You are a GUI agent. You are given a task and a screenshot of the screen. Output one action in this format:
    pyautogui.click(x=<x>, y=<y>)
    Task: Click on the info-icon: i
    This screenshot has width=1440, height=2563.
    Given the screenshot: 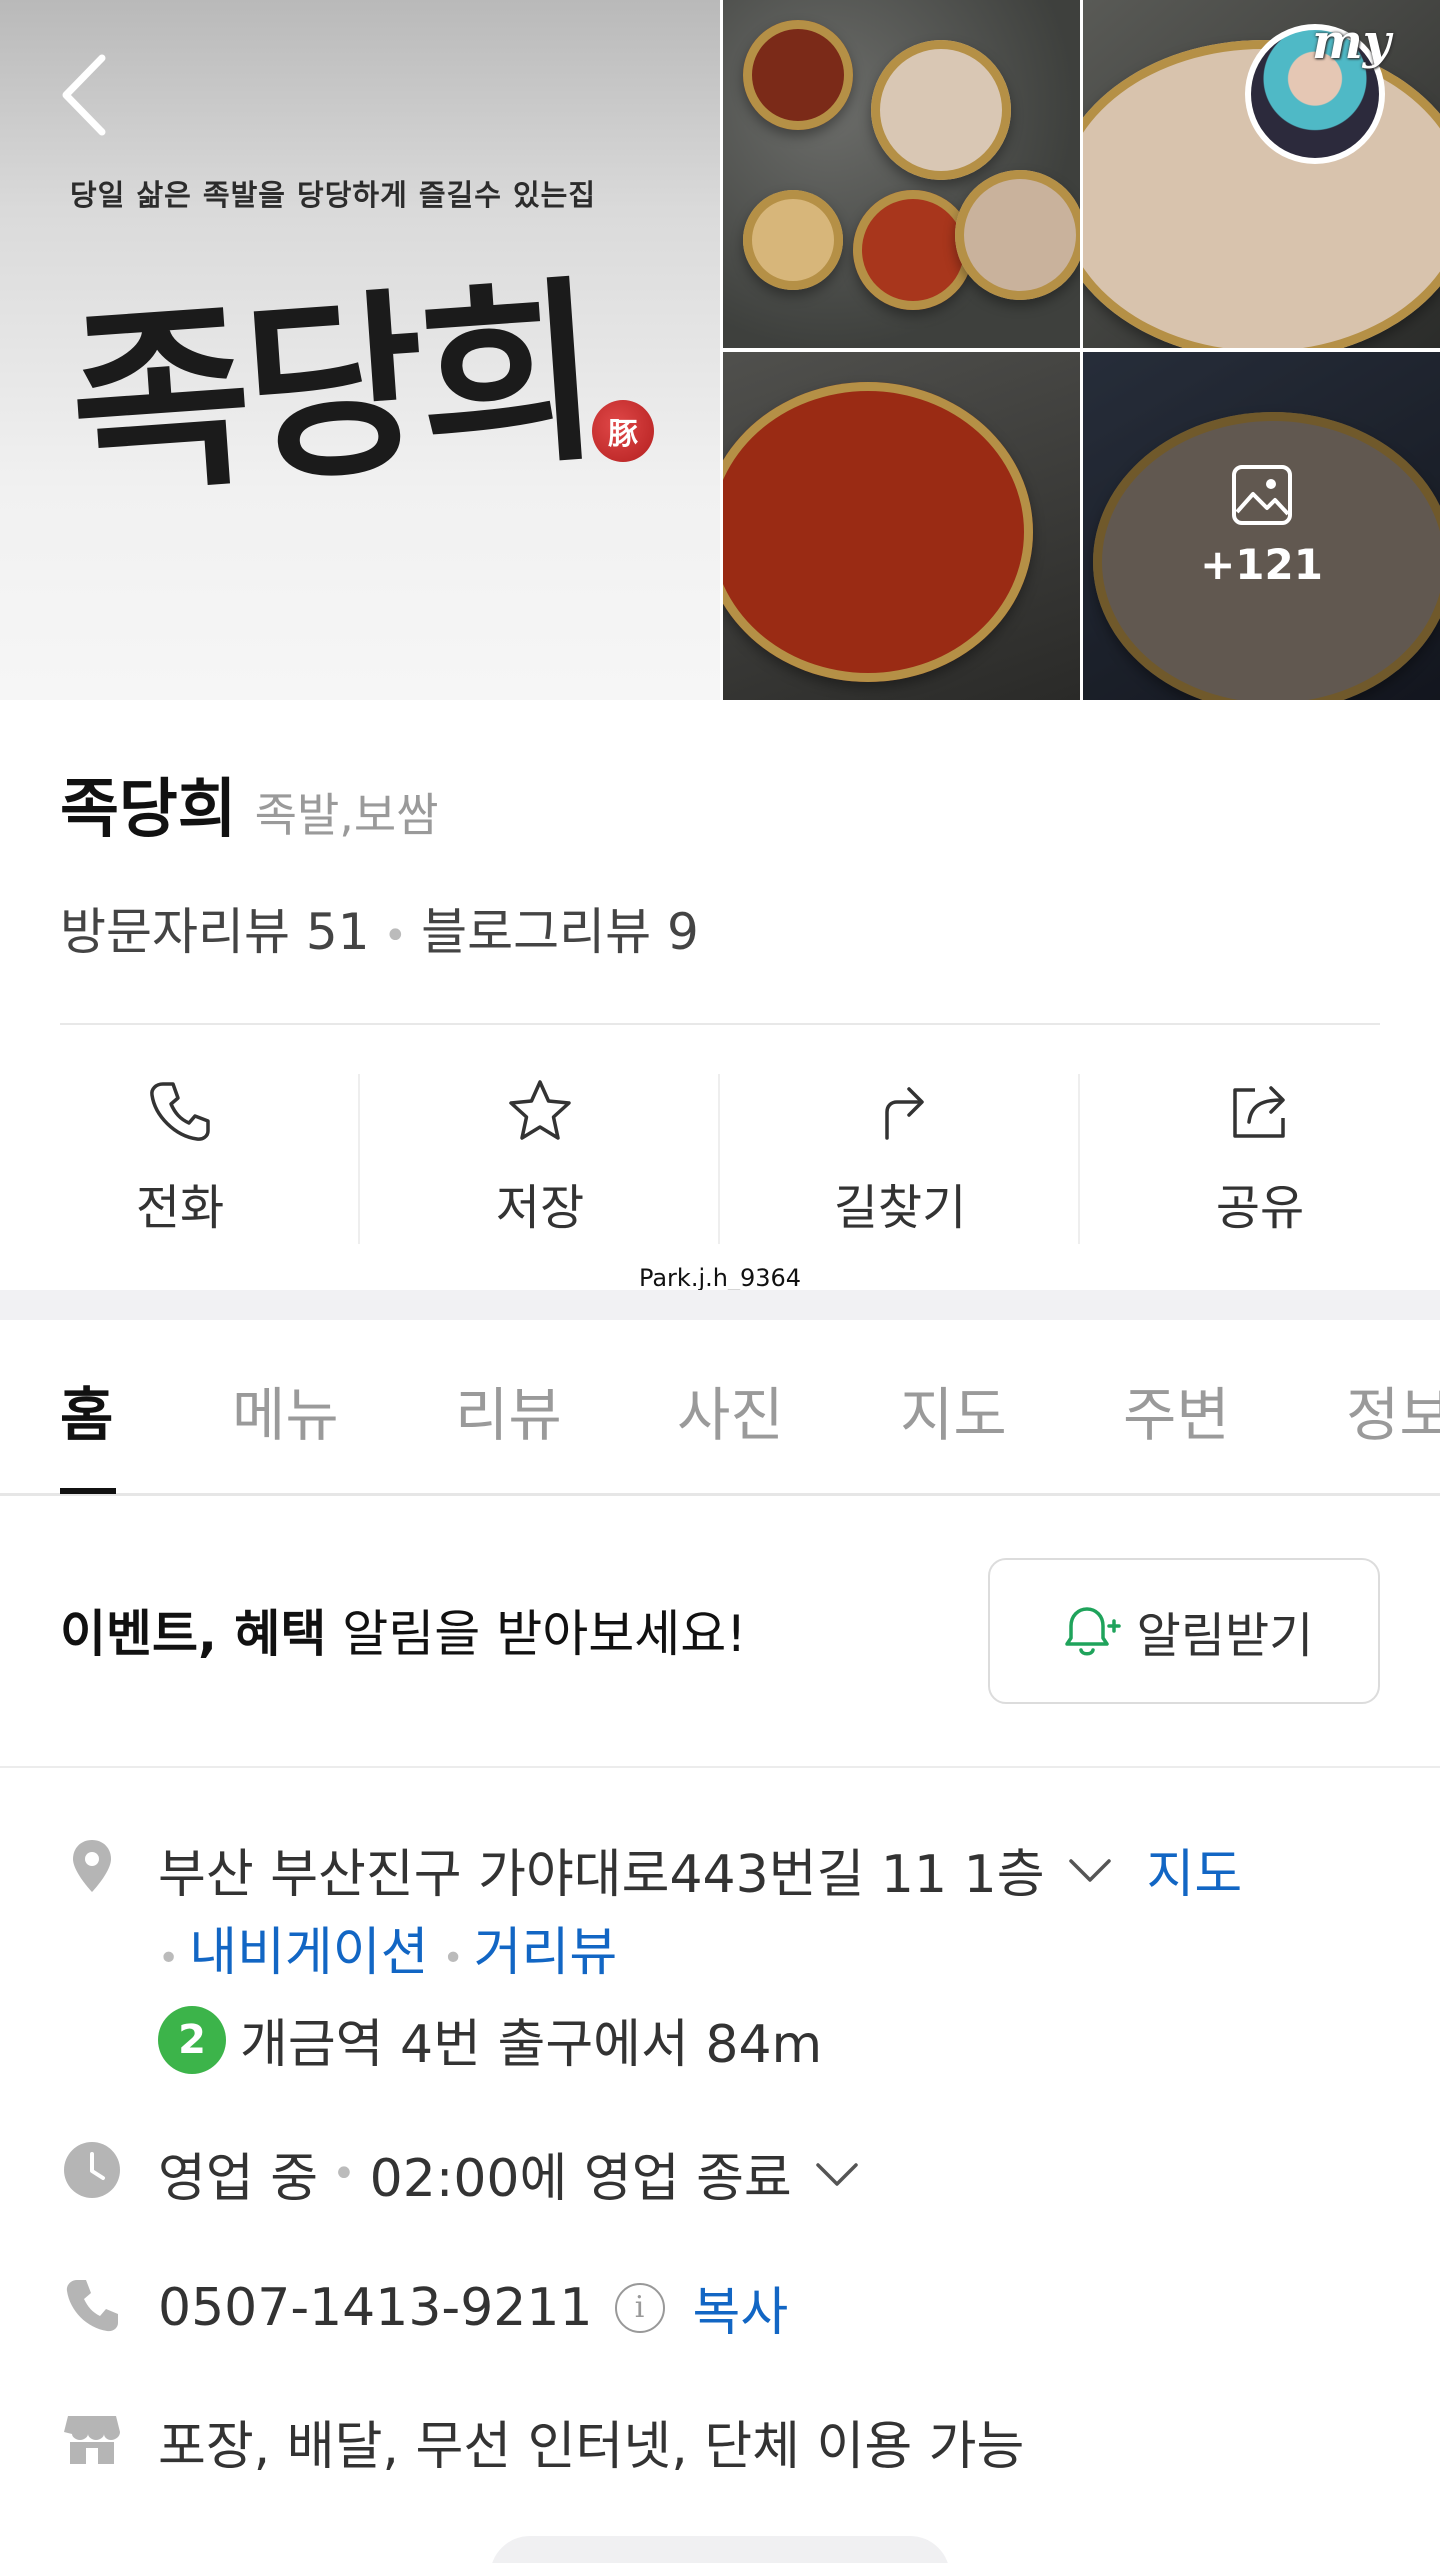 What is the action you would take?
    pyautogui.click(x=639, y=2307)
    